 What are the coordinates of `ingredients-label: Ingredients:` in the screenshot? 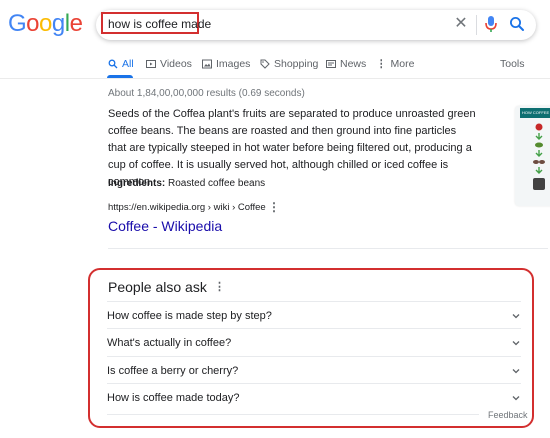 It's located at (137, 183).